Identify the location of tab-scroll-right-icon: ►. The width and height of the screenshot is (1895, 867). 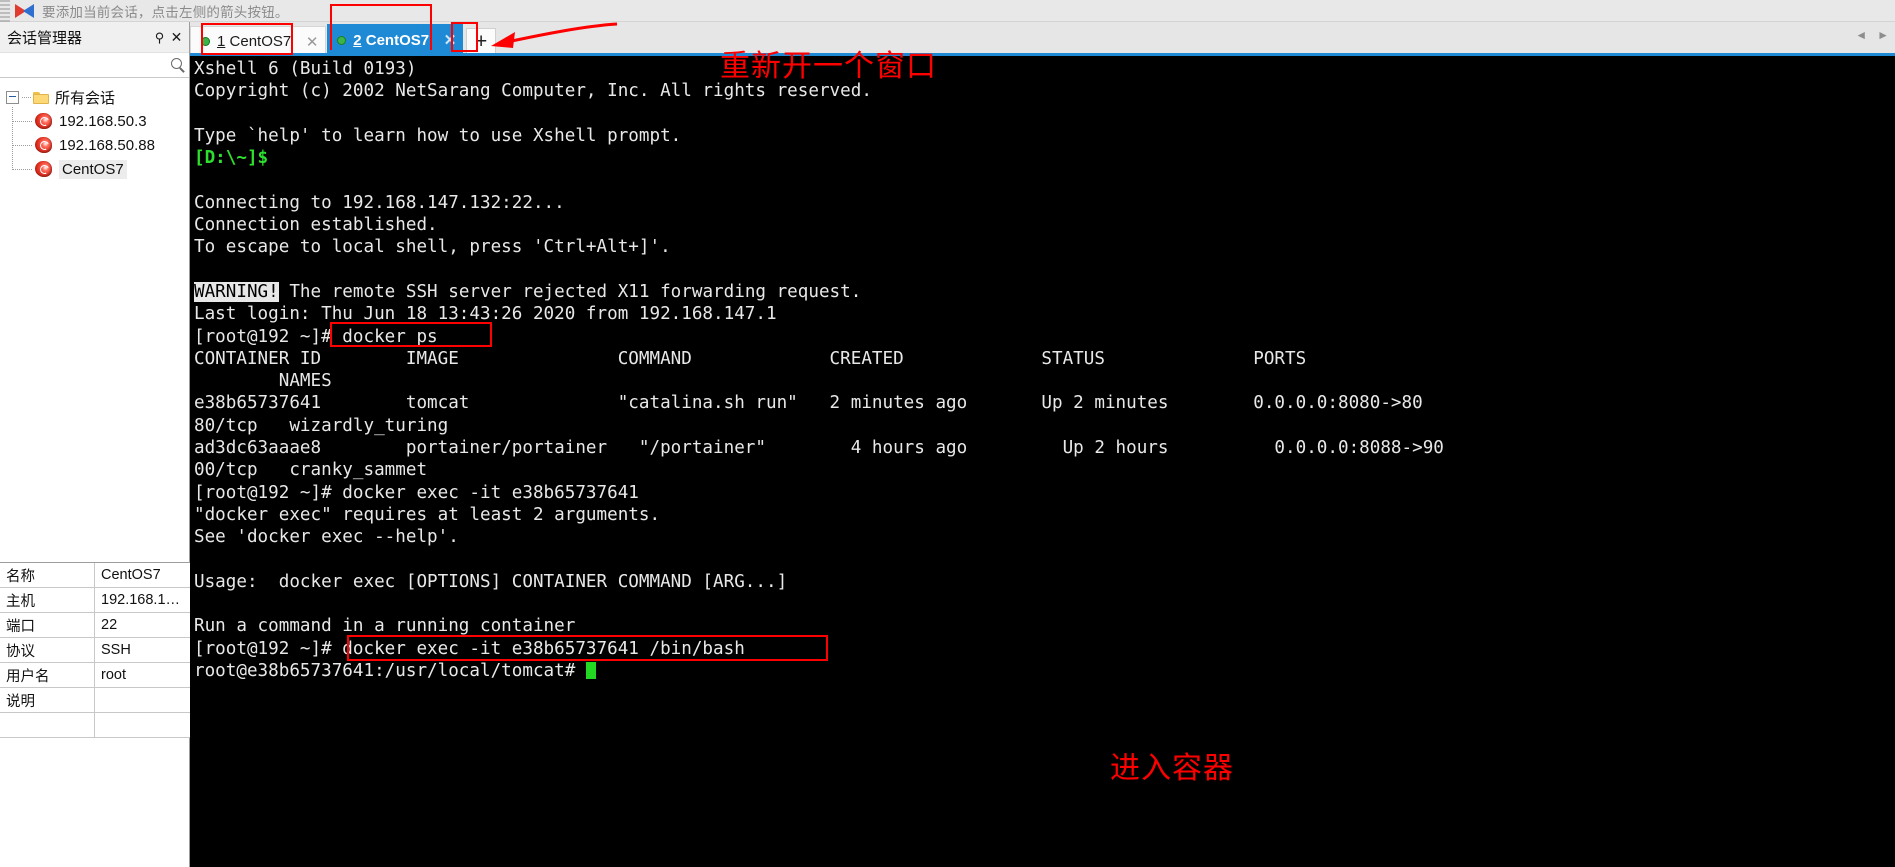
(1883, 35).